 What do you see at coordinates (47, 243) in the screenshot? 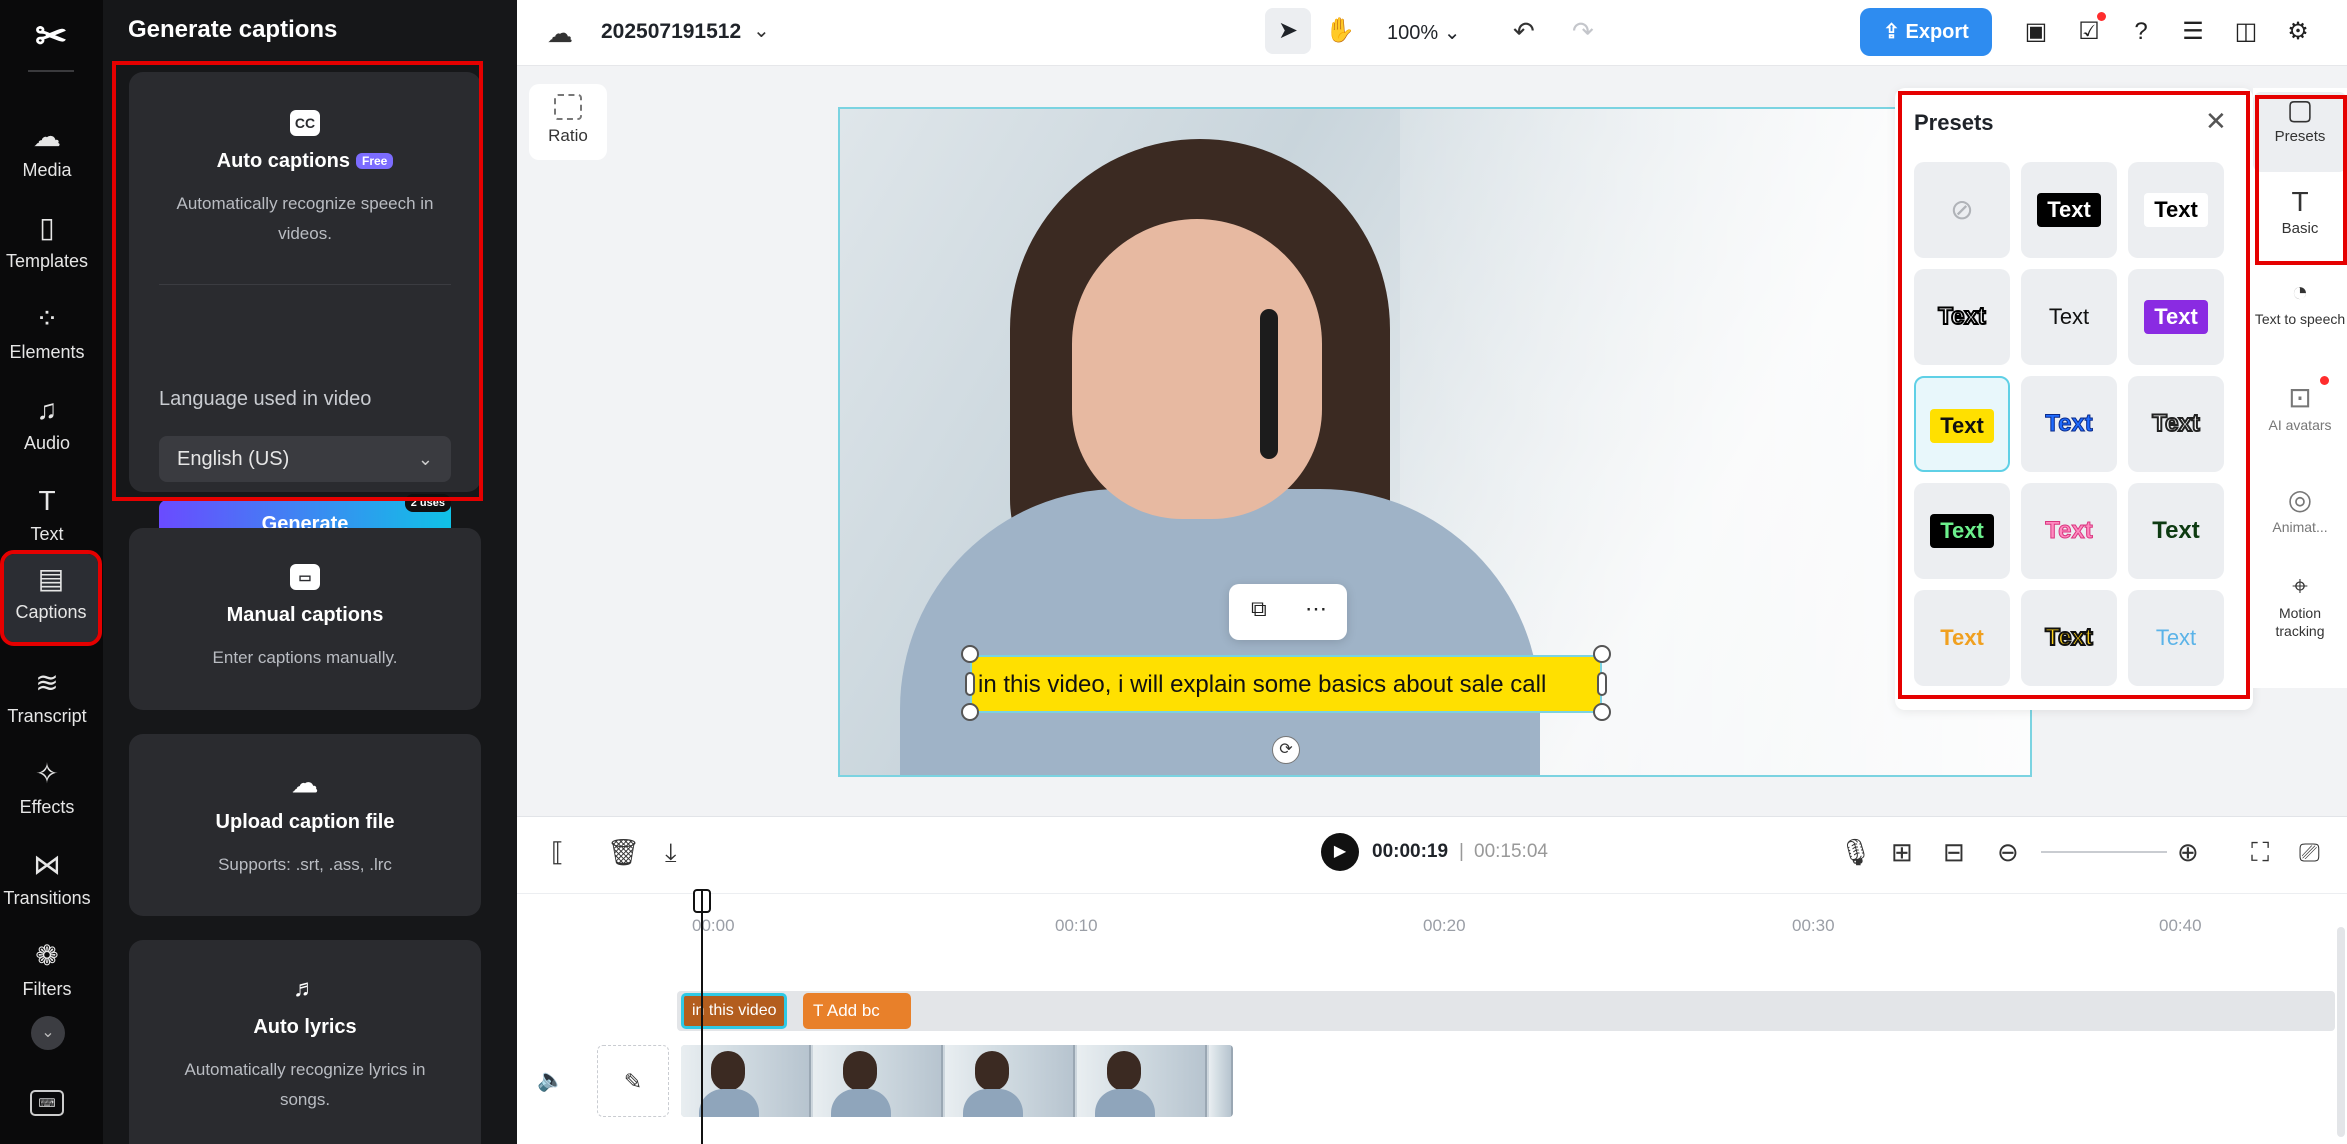
I see `nav-item-templates: ▯ Templates` at bounding box center [47, 243].